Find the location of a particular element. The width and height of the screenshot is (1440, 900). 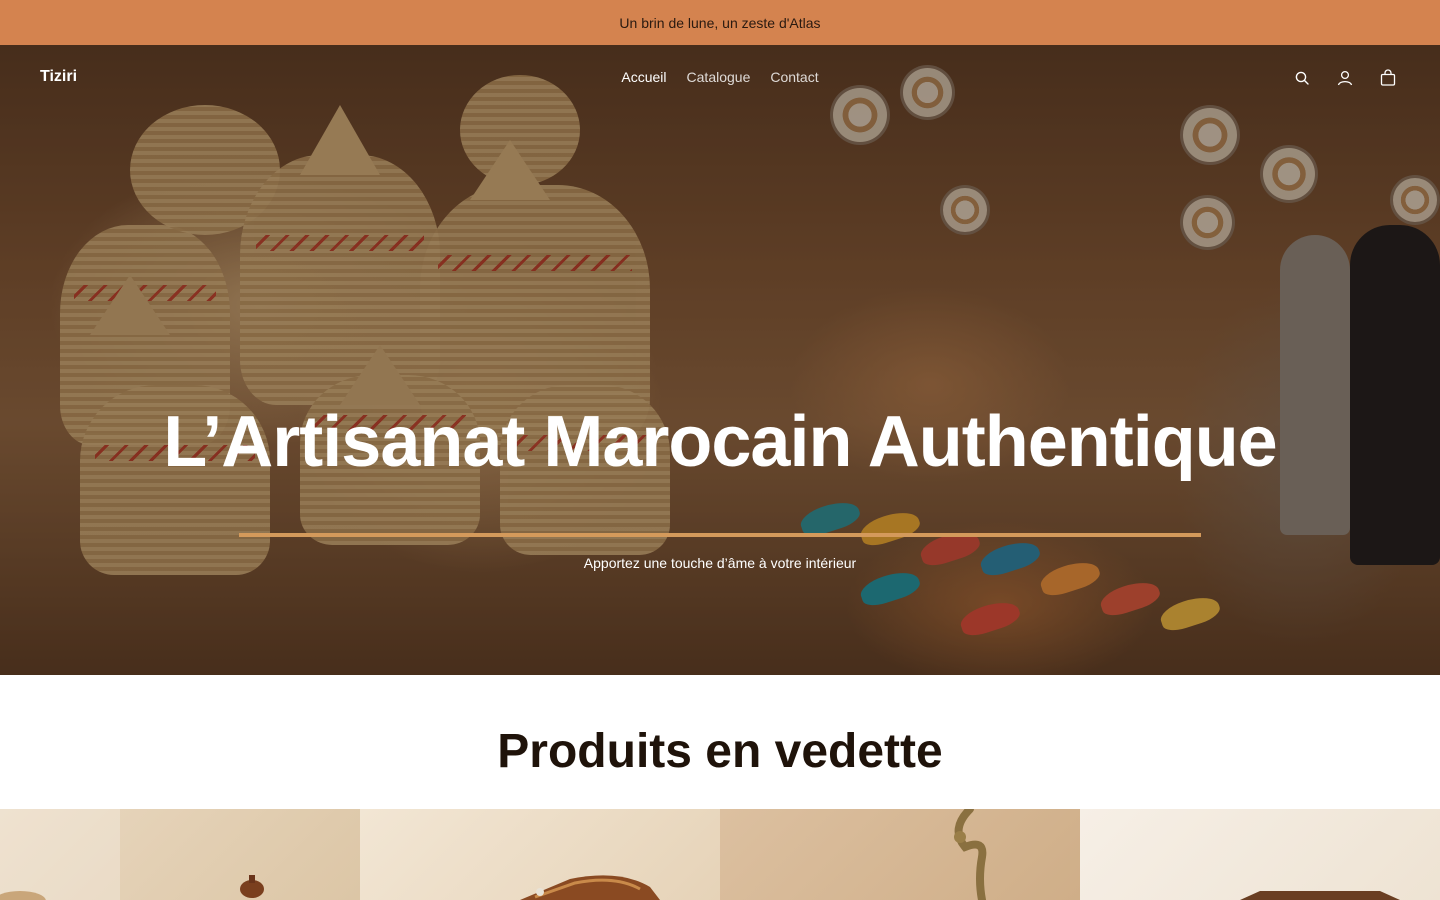

site-header: Tiziri Accueil Catalogue Contact is located at coordinates (720, 78).